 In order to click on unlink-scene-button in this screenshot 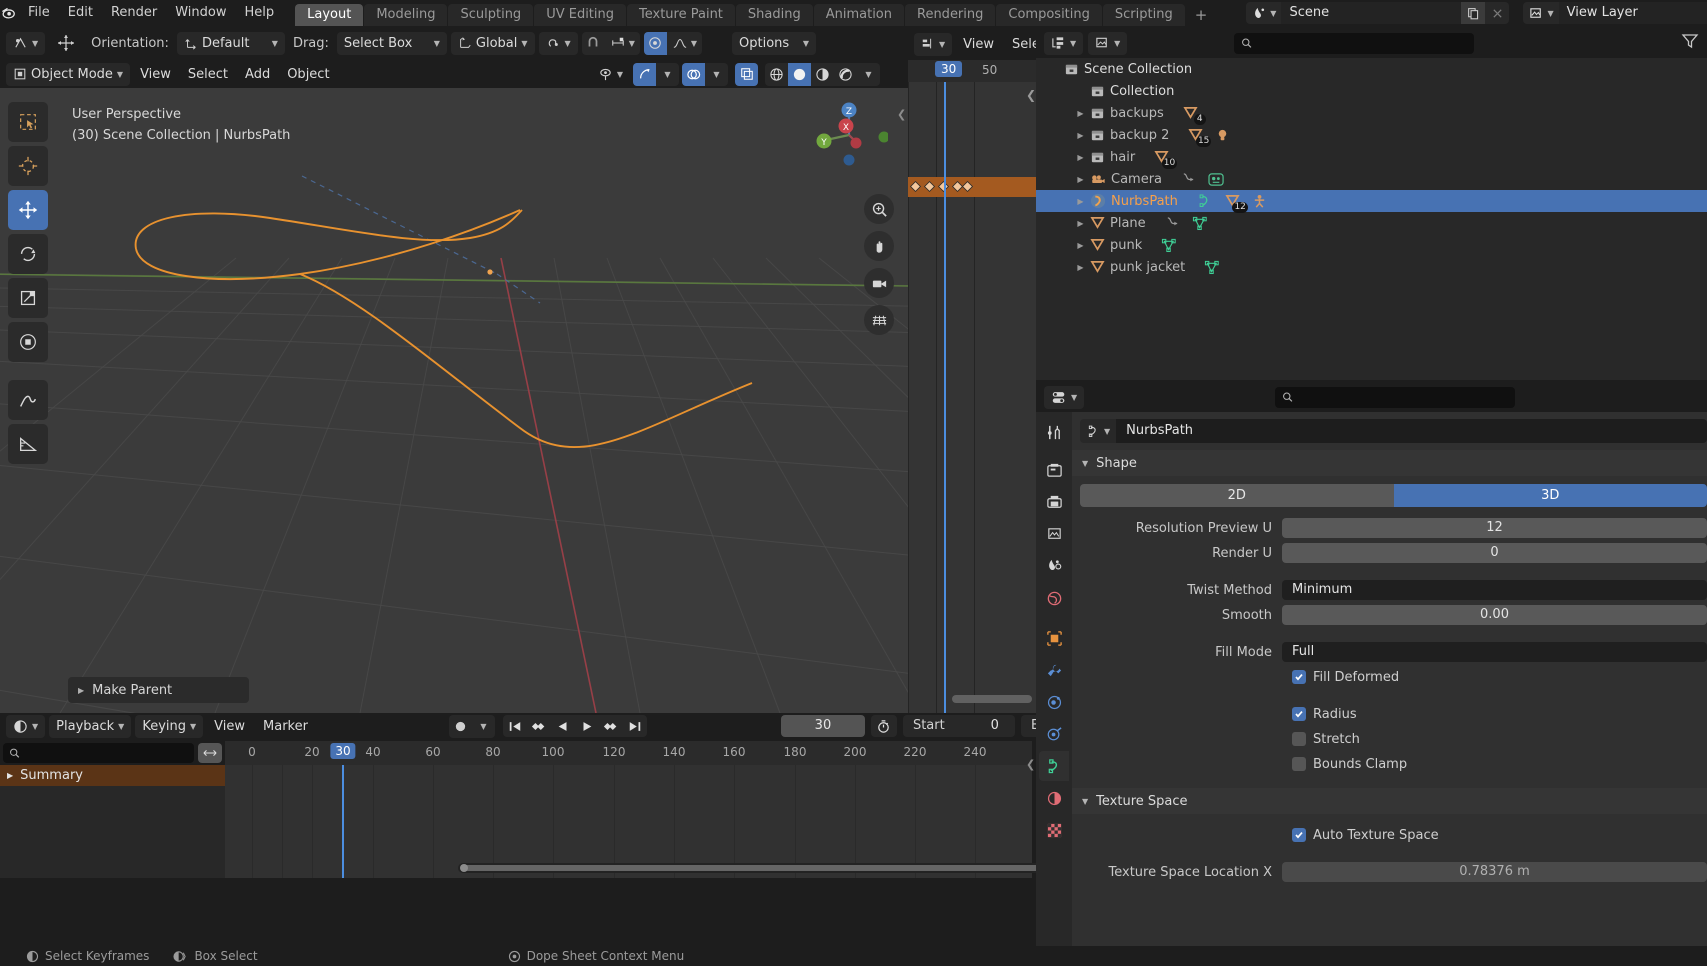, I will do `click(1497, 13)`.